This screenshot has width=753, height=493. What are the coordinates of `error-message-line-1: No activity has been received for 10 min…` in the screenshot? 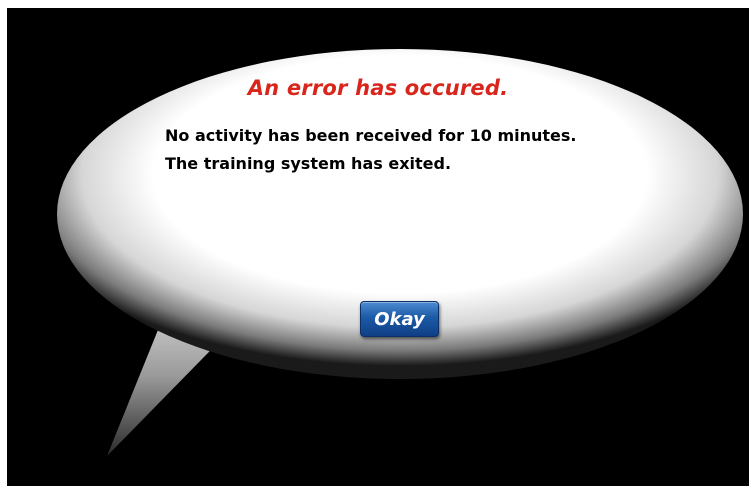 It's located at (371, 135).